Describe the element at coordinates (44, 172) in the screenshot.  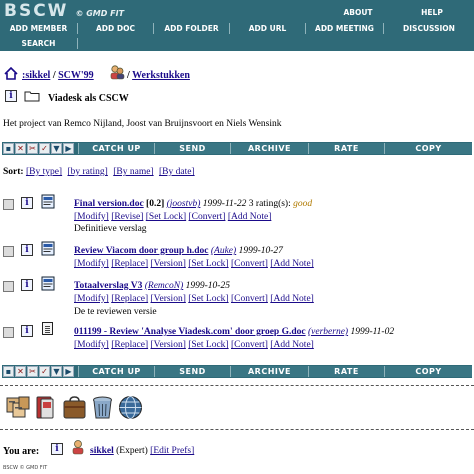
I see `sort-by-type: [By type]` at that location.